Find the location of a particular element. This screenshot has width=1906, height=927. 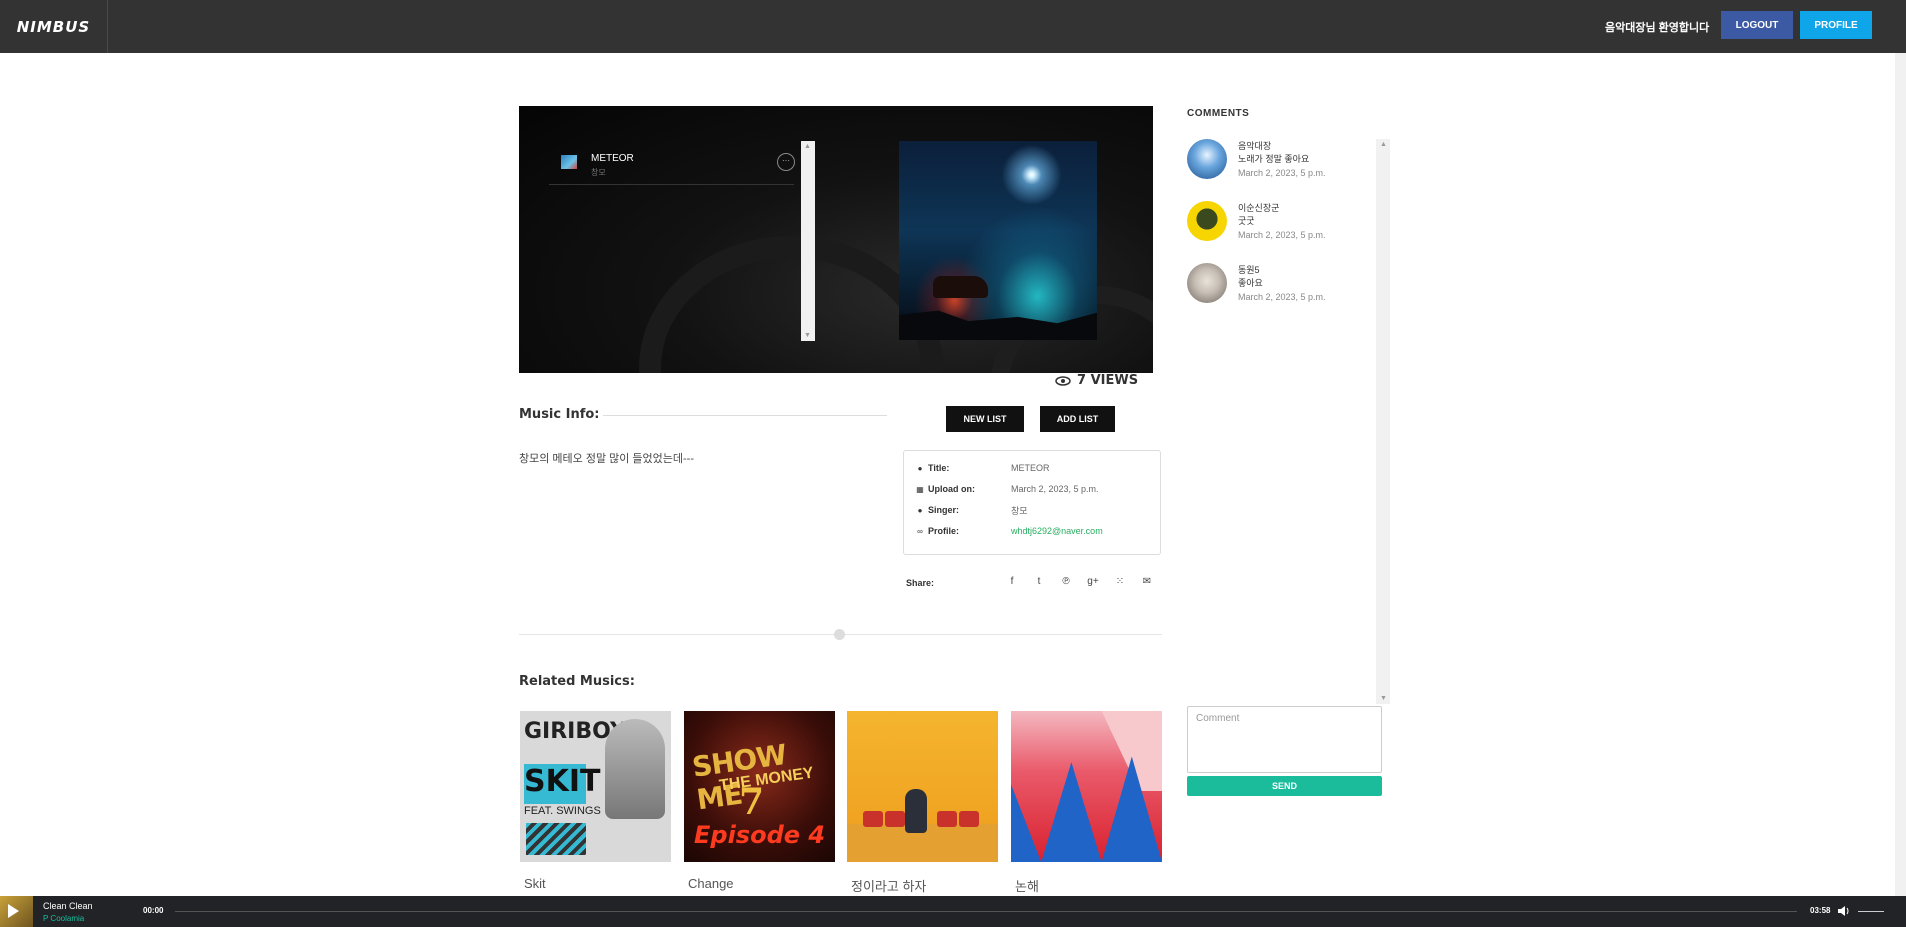

related-music-card: SHOW ME THE MONEY 7 Episode 4 Change is located at coordinates (759, 801).